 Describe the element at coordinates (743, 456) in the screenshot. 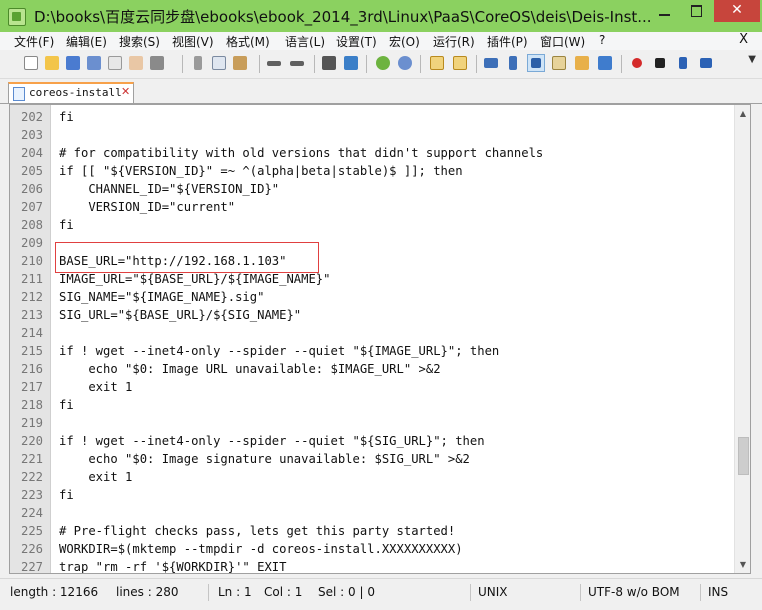

I see `scrollbar-thumb` at that location.